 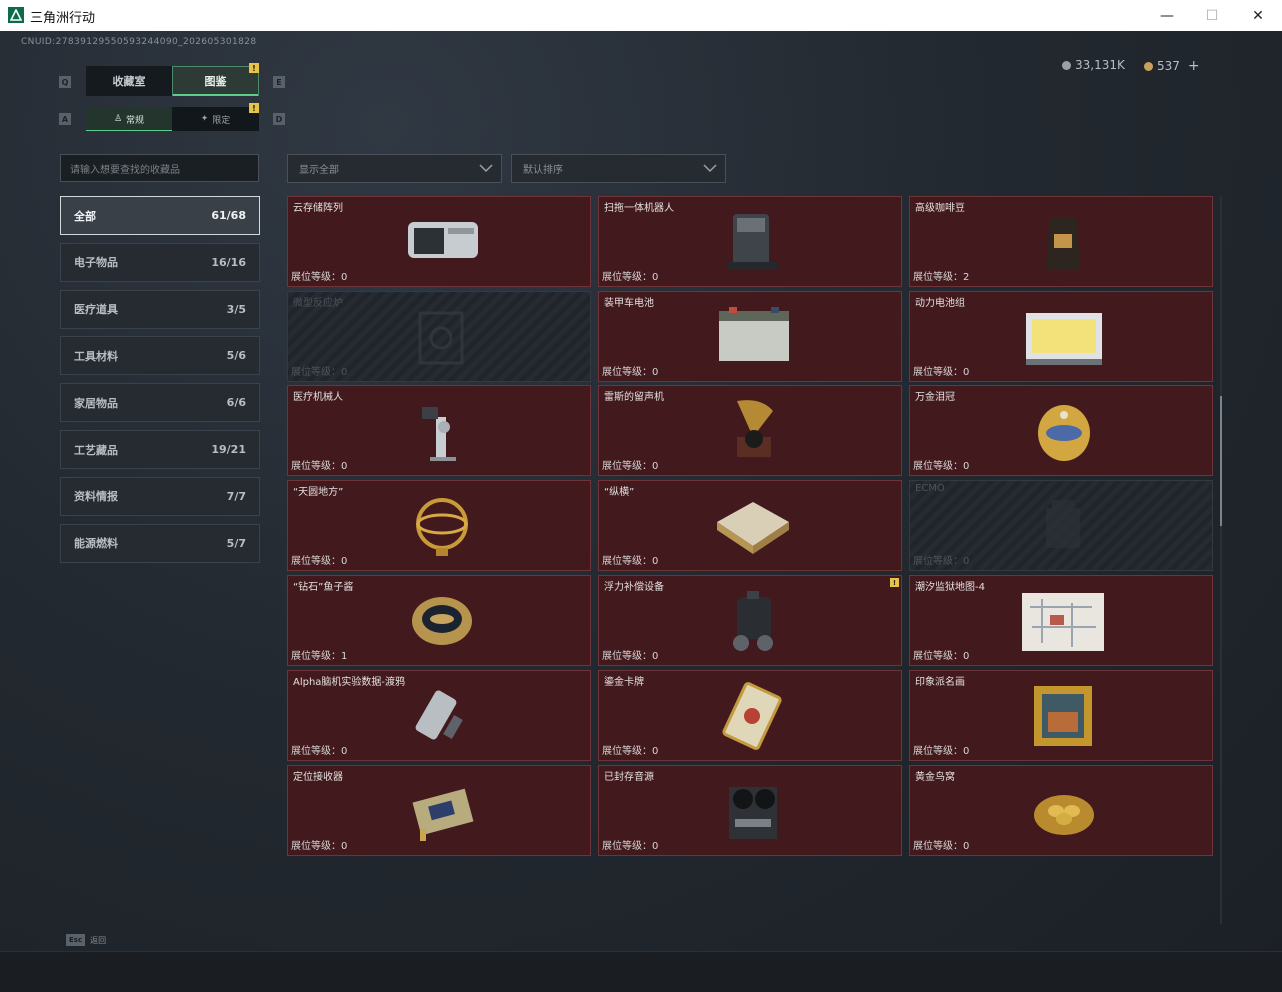 What do you see at coordinates (940, 303) in the screenshot?
I see `item-name: 动力电池组` at bounding box center [940, 303].